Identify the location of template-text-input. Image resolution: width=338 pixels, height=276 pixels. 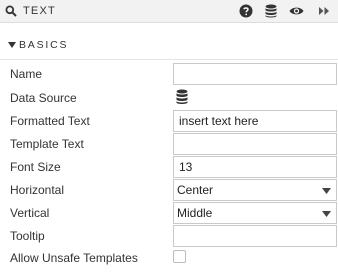
(255, 144).